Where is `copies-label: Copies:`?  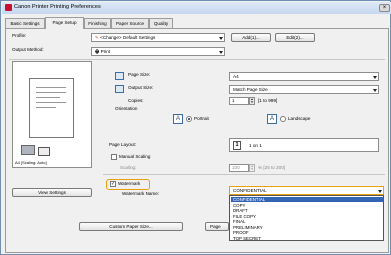 copies-label: Copies: is located at coordinates (136, 100).